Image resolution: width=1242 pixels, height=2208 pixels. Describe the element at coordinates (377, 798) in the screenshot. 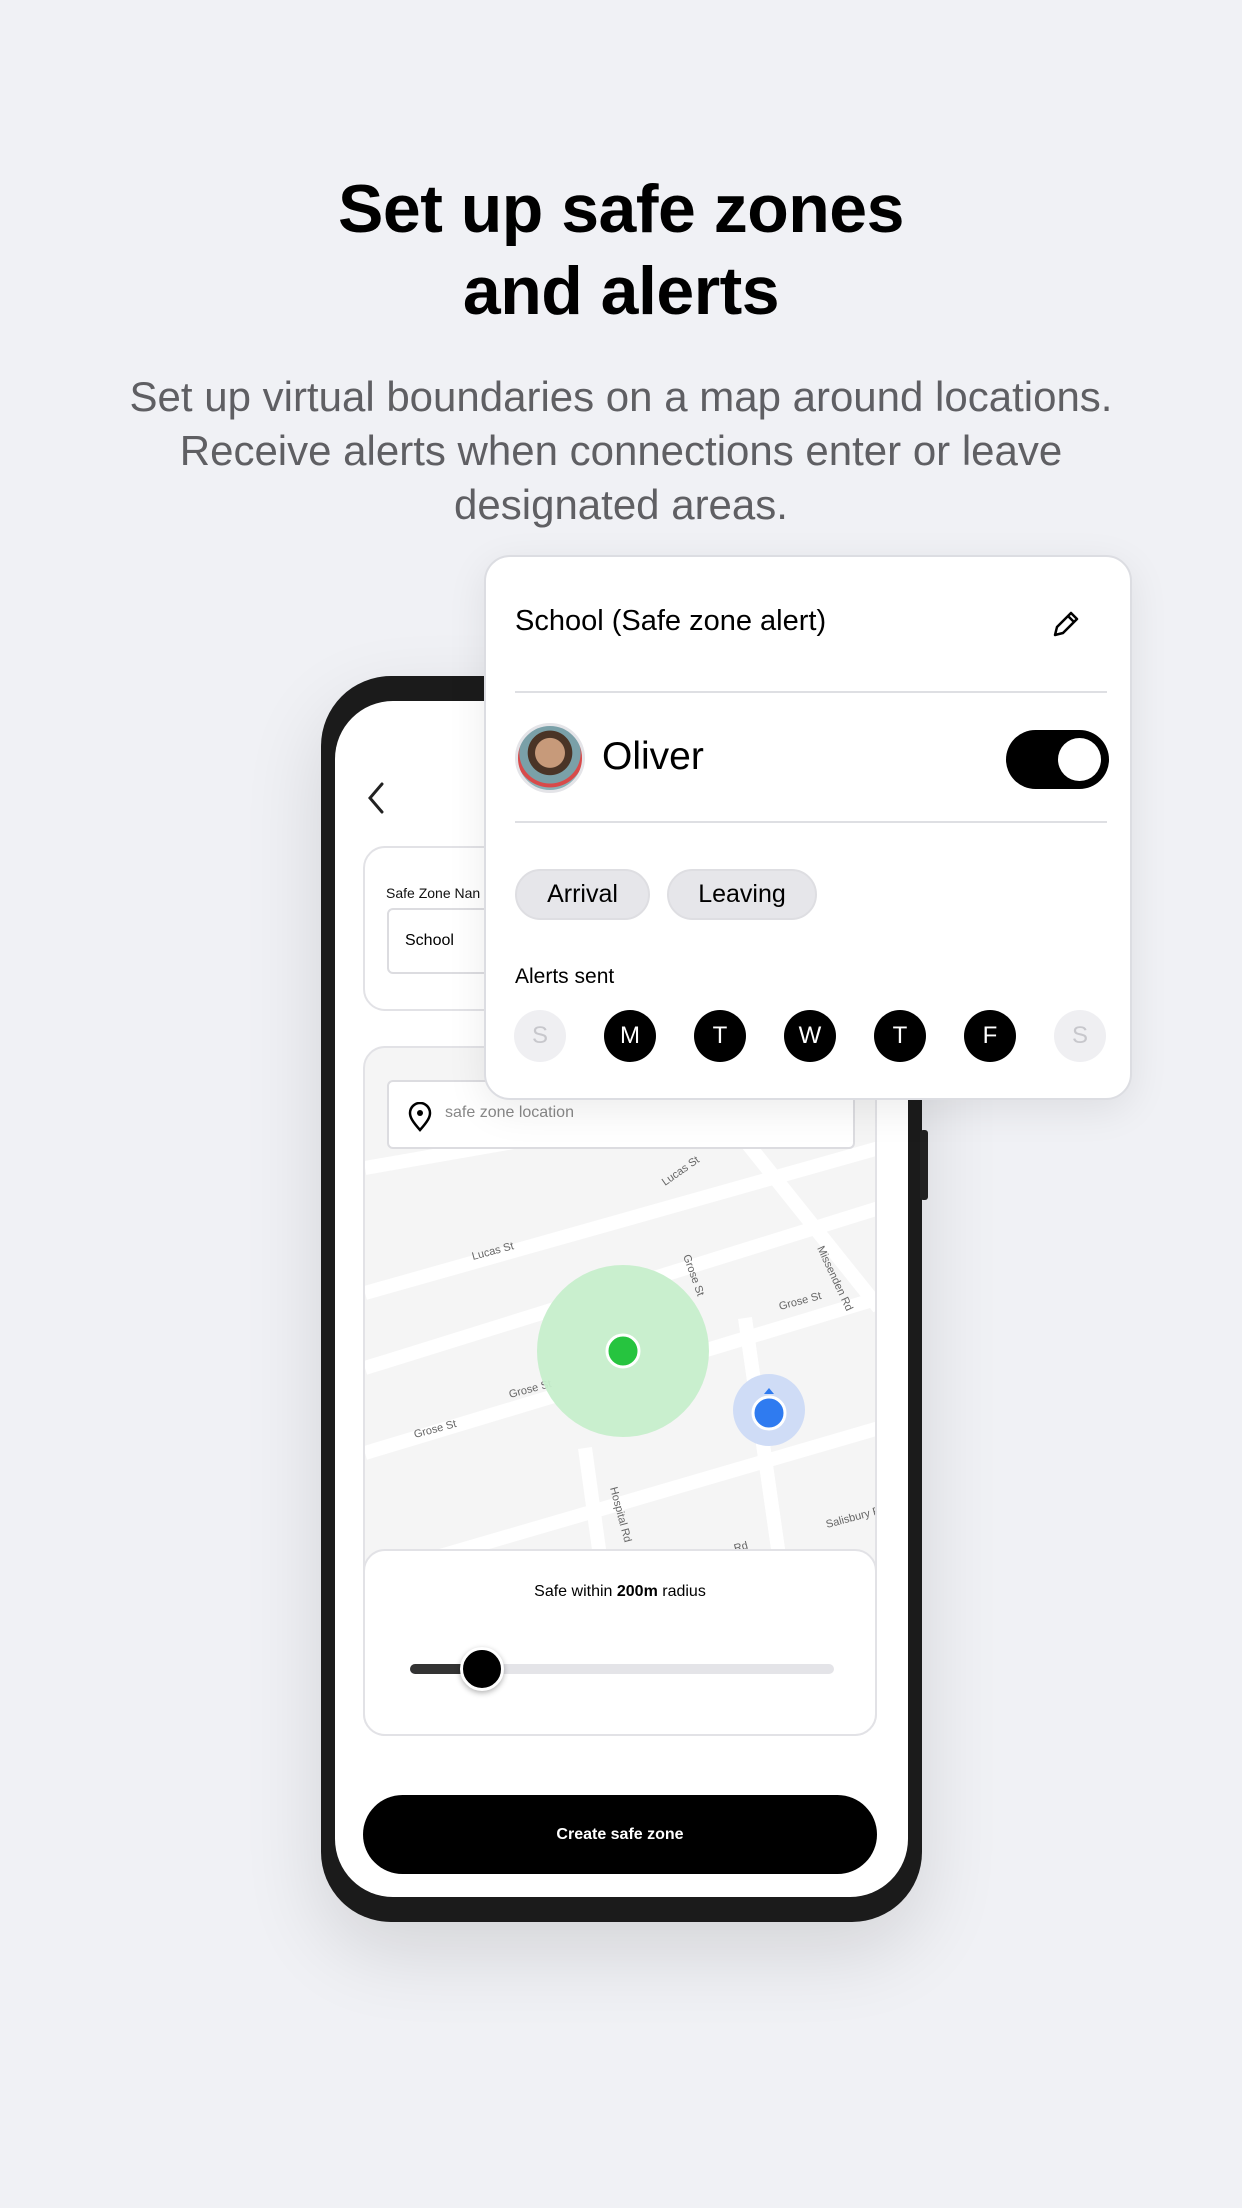

I see `back-chevron-icon` at that location.